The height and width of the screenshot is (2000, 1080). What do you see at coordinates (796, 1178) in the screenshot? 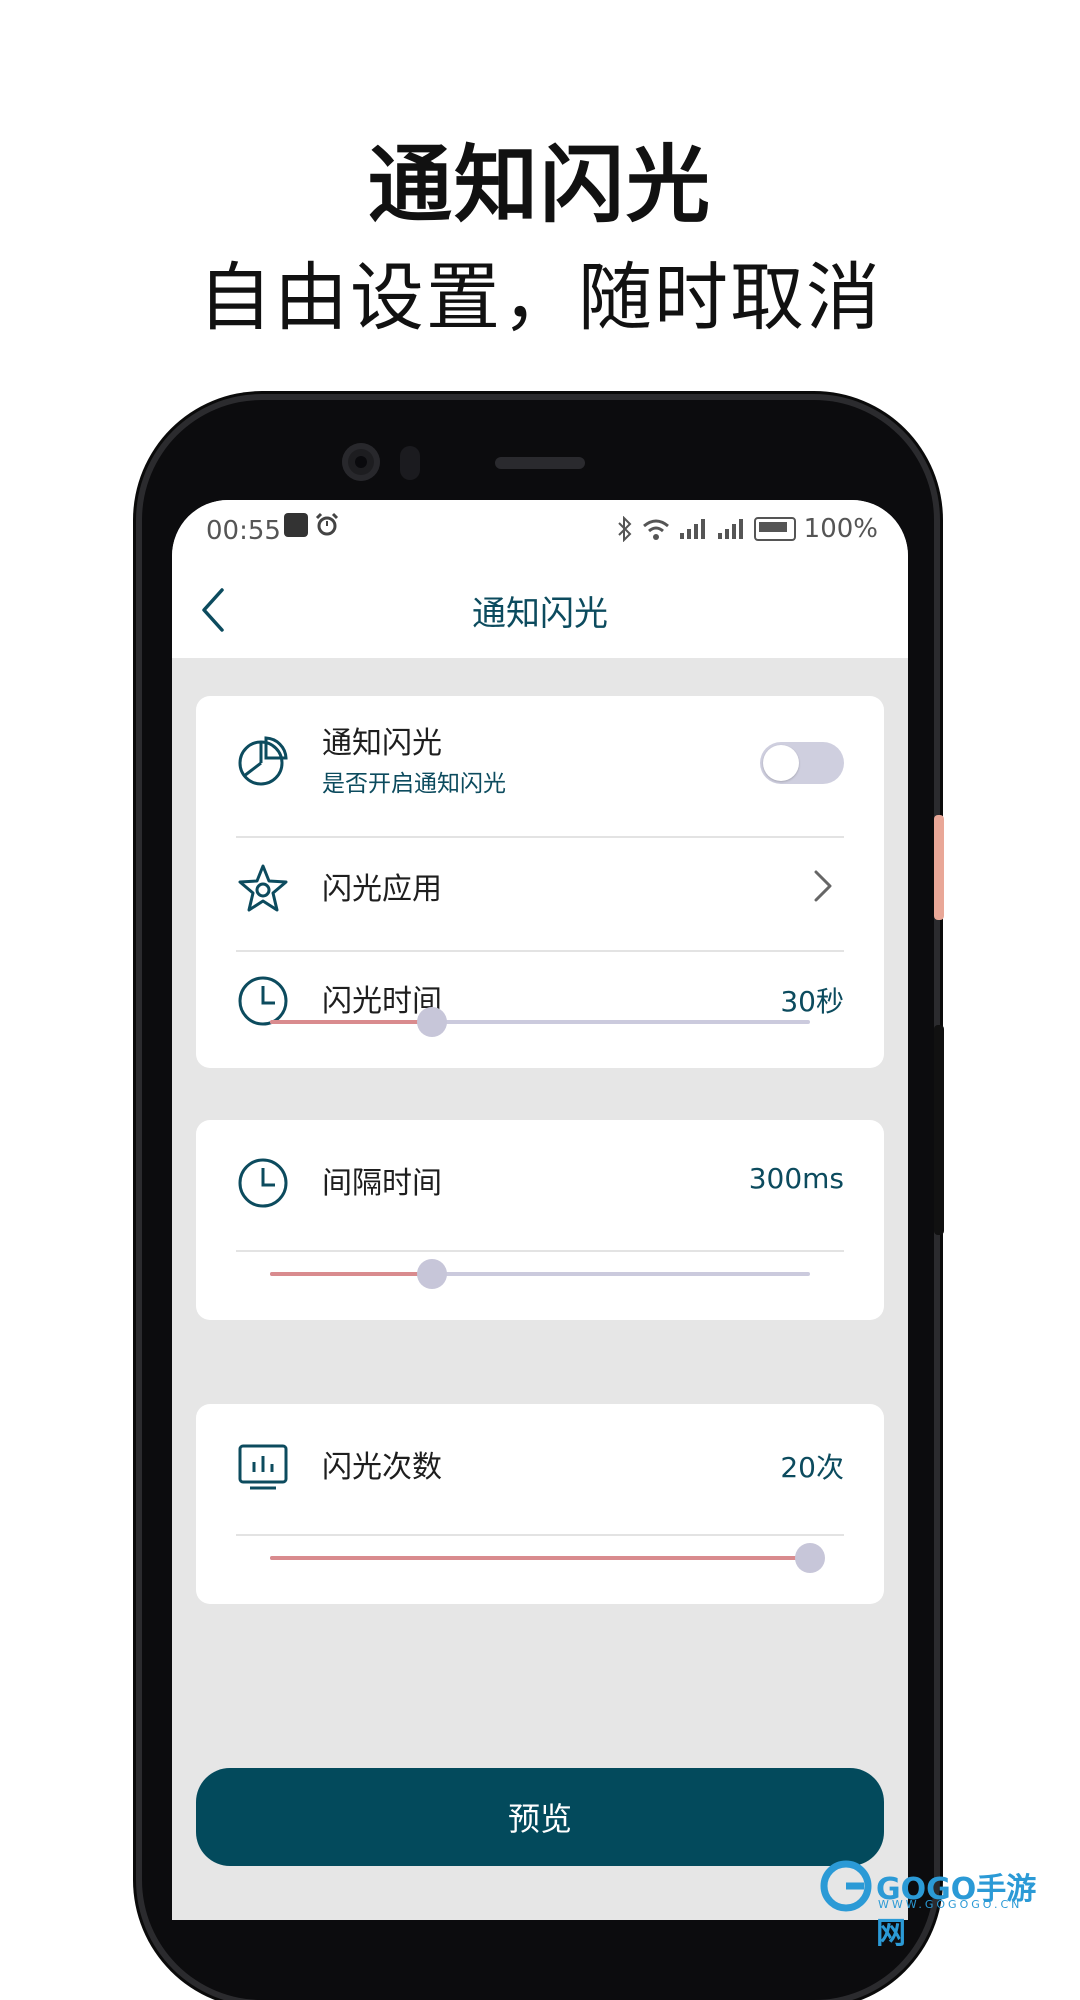
I see `interval-value: 300ms` at bounding box center [796, 1178].